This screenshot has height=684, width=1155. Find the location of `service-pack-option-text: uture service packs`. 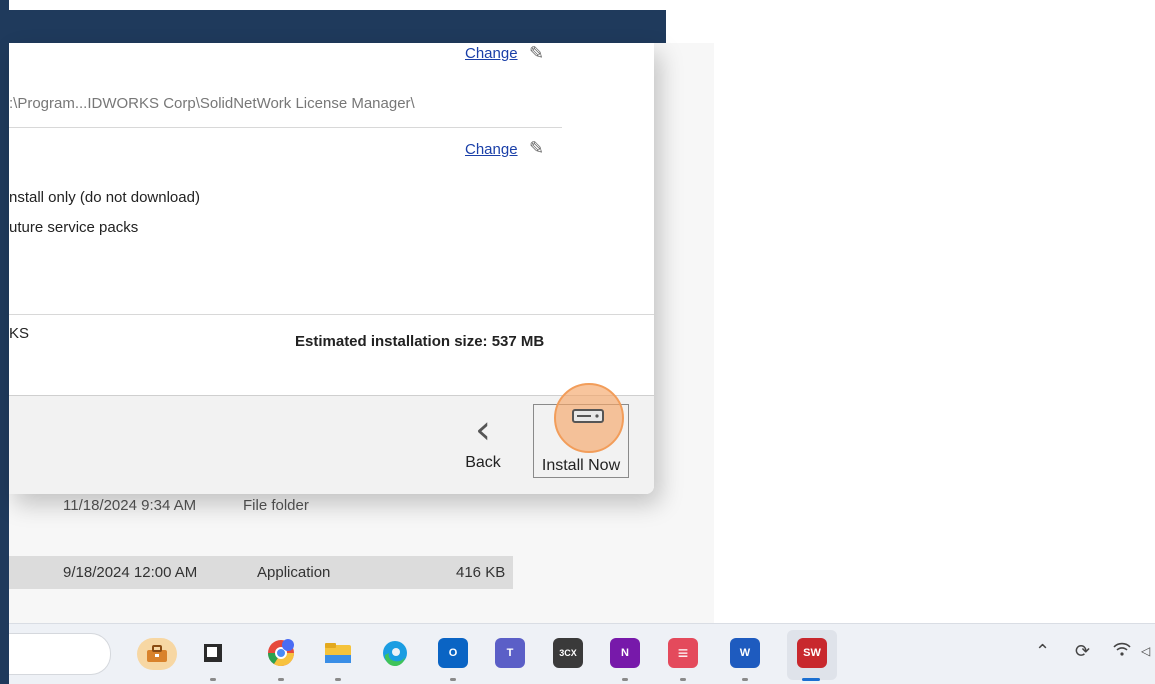

service-pack-option-text: uture service packs is located at coordinates (74, 227).